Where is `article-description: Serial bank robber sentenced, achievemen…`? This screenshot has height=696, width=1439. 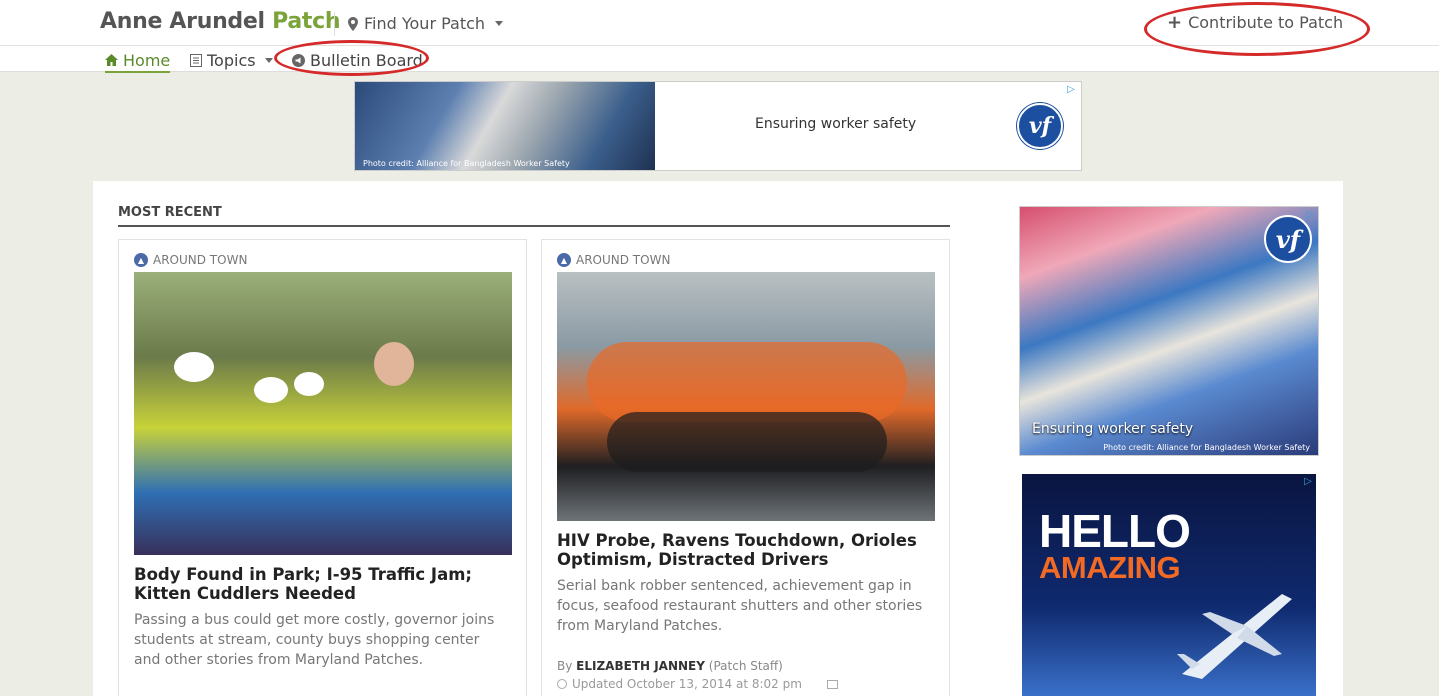
article-description: Serial bank robber sentenced, achievemen… is located at coordinates (740, 606).